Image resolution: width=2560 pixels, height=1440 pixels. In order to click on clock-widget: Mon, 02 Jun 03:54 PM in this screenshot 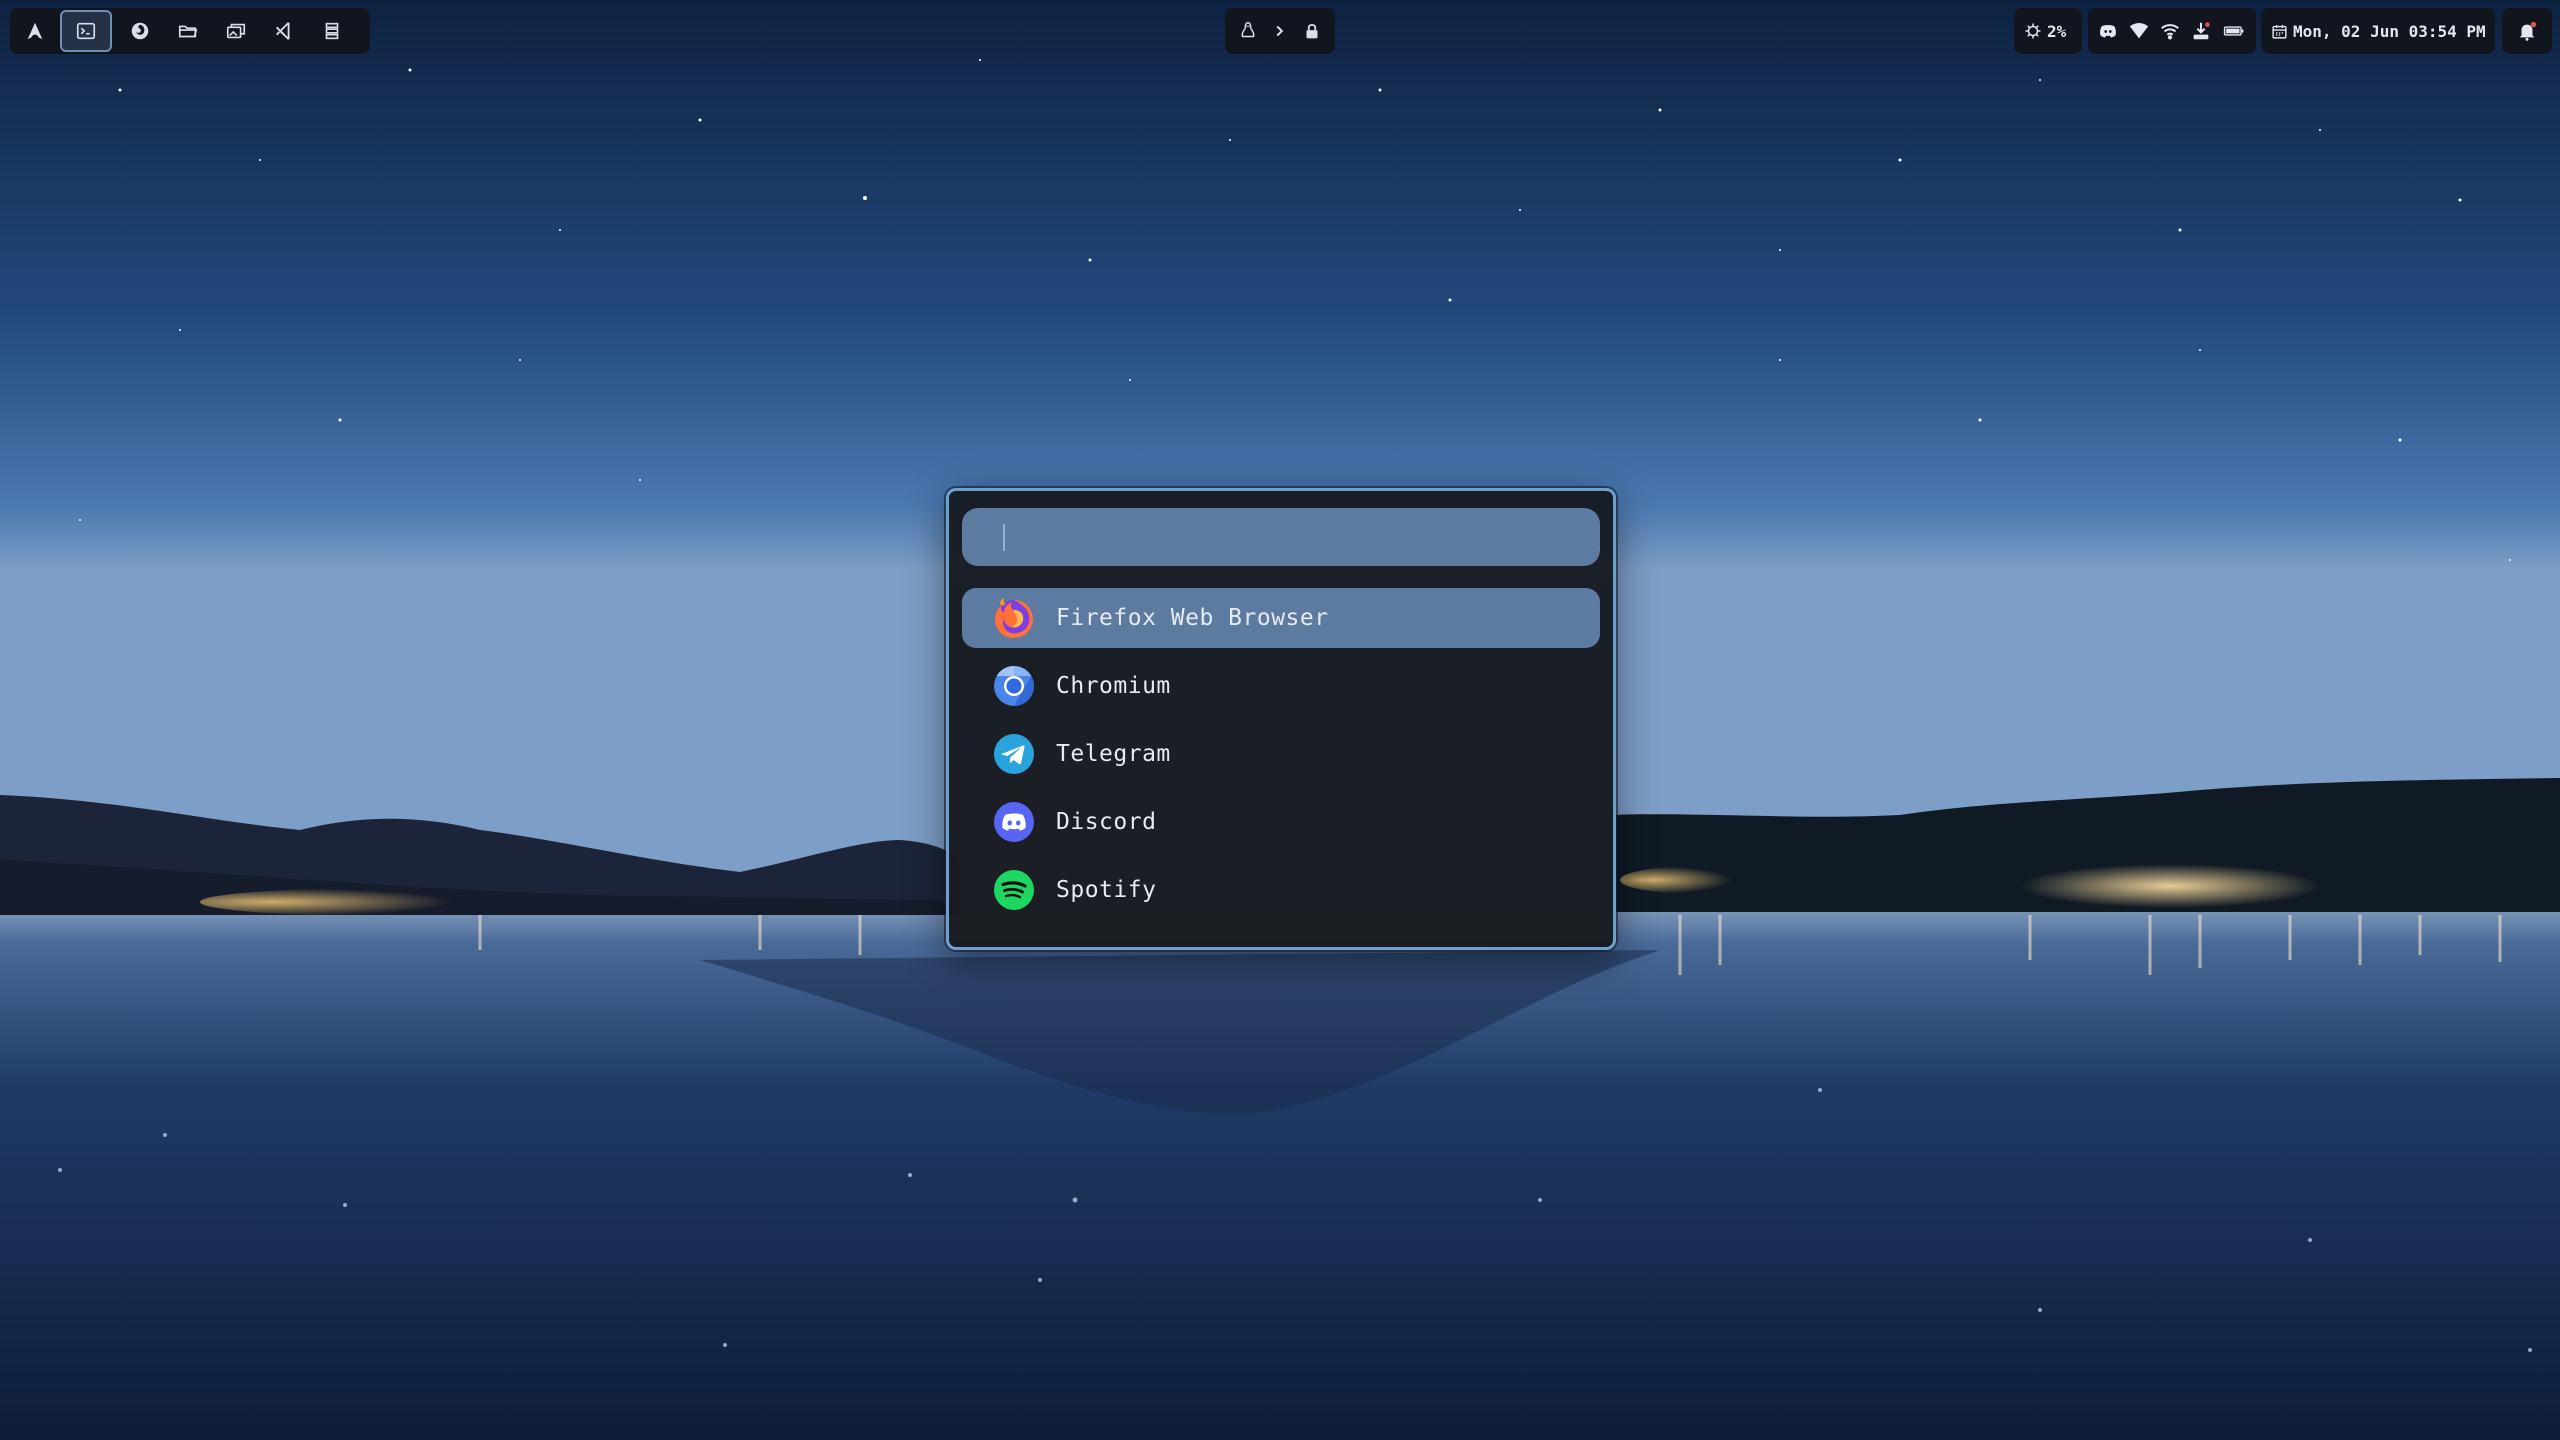, I will do `click(2378, 31)`.